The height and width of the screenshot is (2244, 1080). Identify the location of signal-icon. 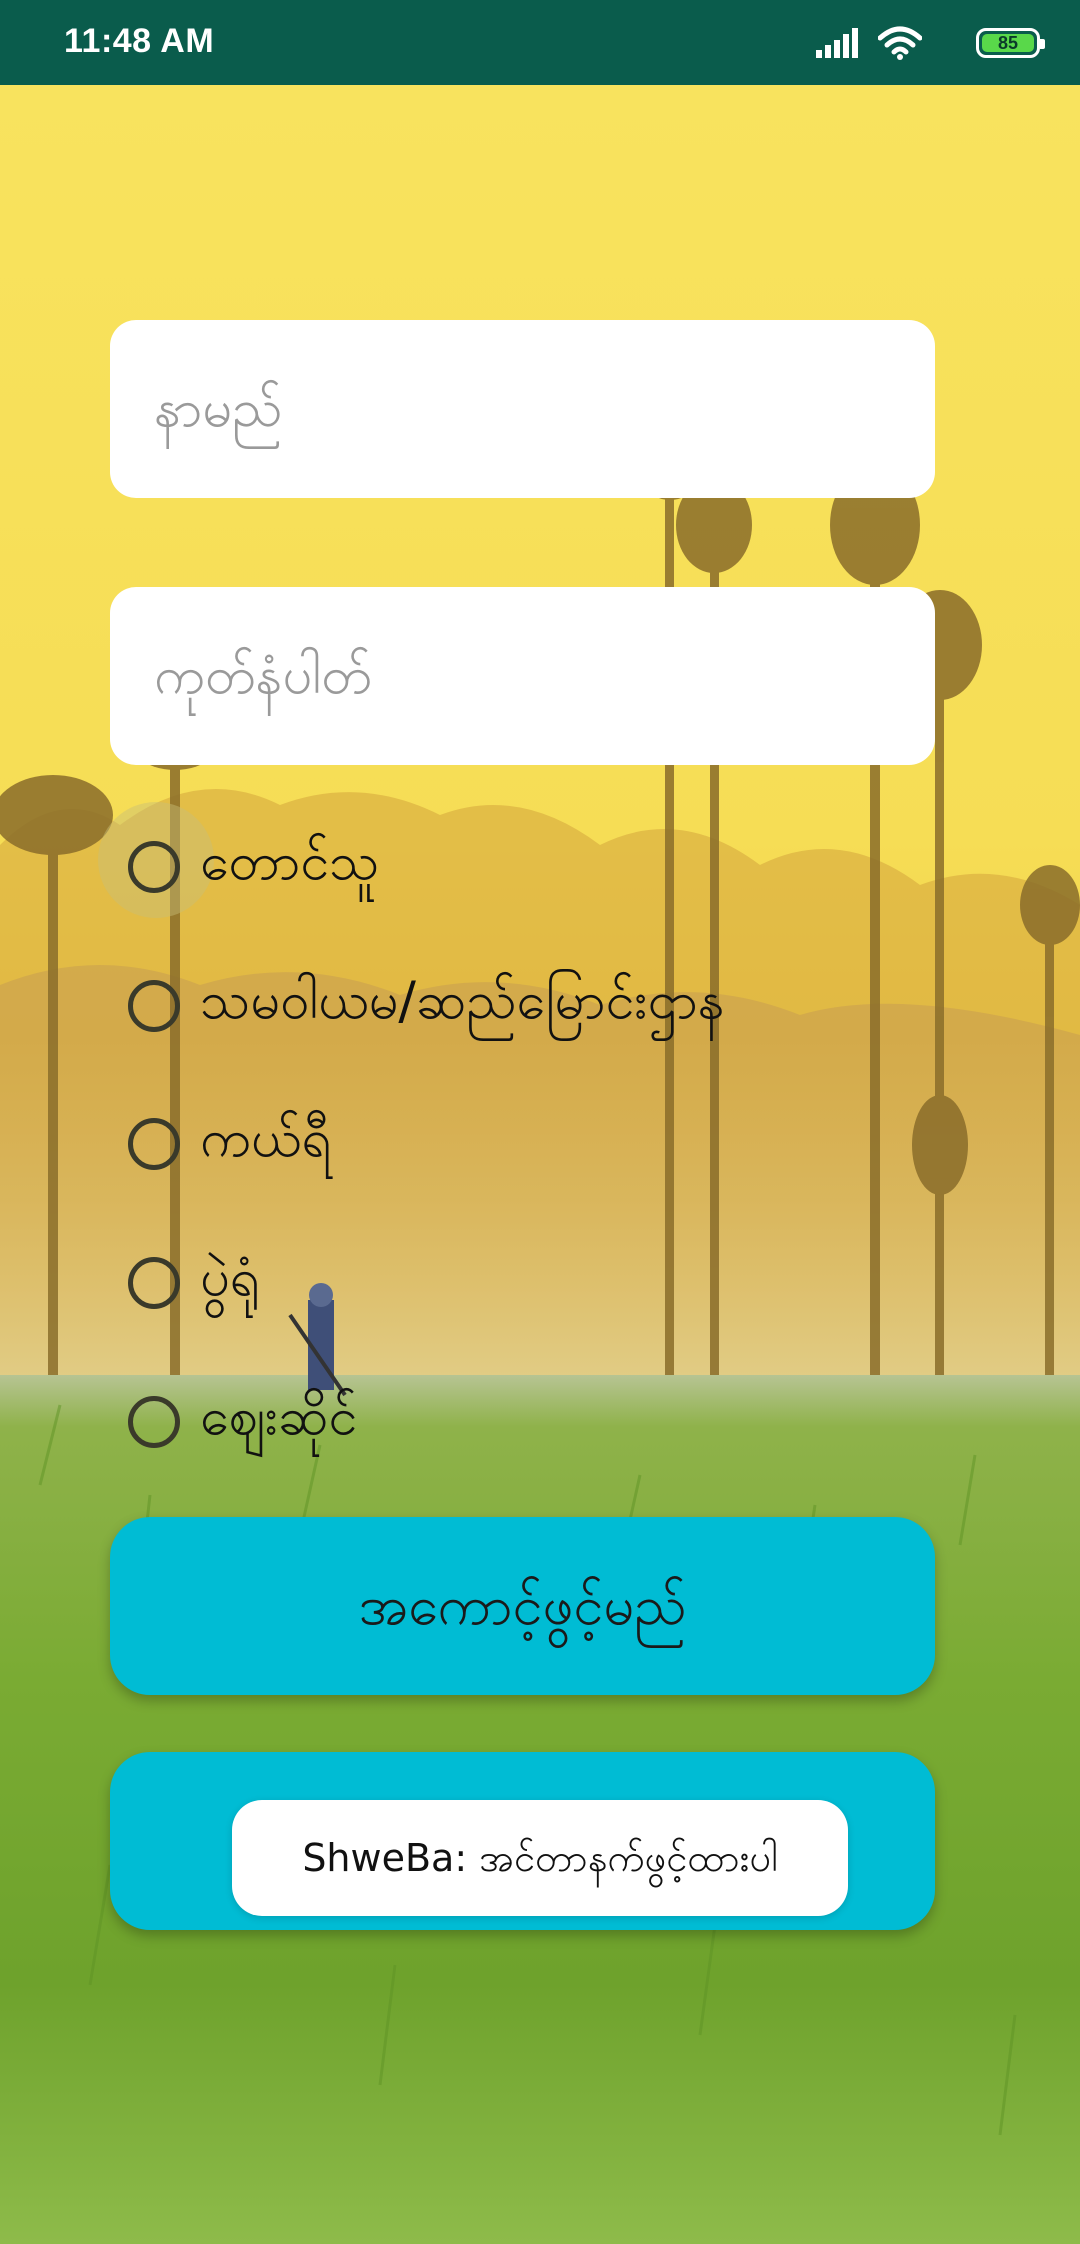
(837, 43).